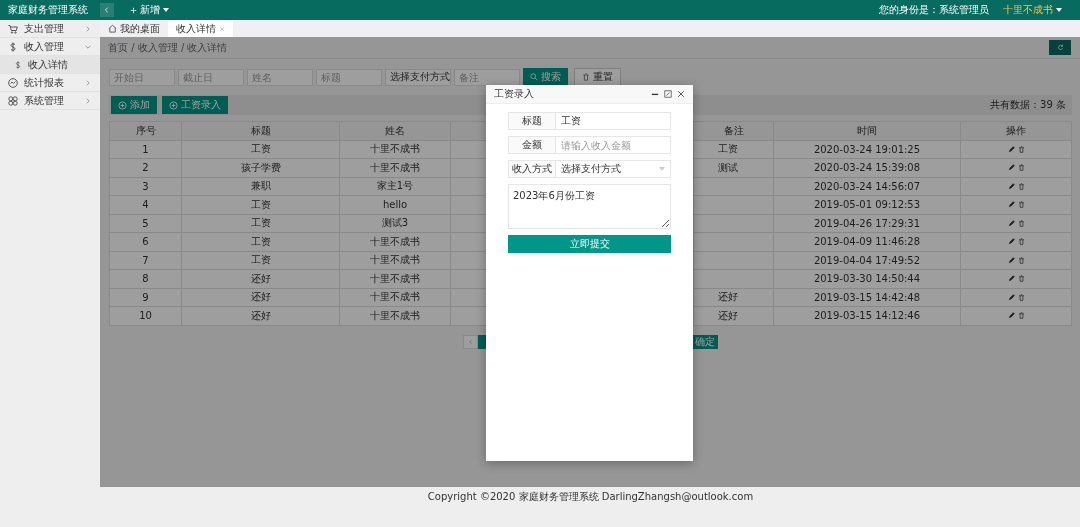  What do you see at coordinates (534, 77) in the screenshot?
I see `search-icon` at bounding box center [534, 77].